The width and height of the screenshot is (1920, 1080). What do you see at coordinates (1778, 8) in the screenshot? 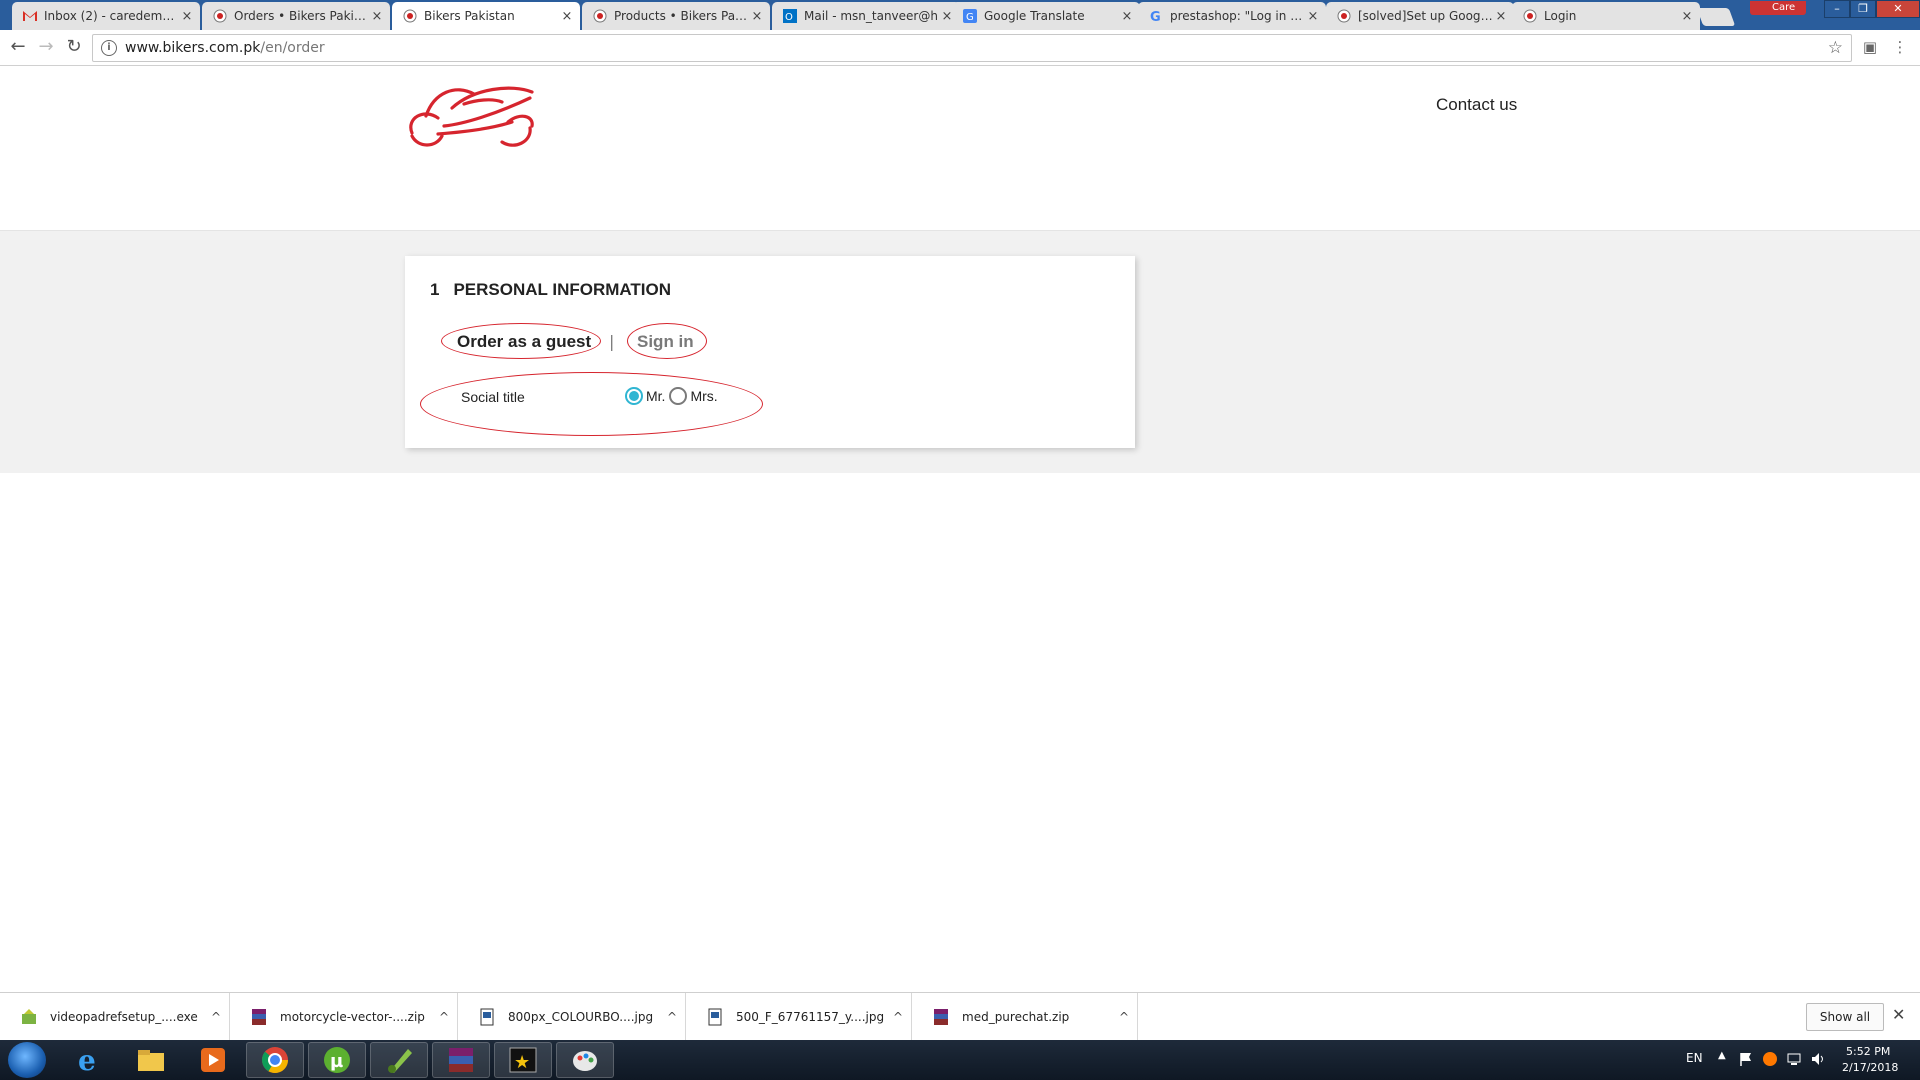
I see `profile-button: Care` at bounding box center [1778, 8].